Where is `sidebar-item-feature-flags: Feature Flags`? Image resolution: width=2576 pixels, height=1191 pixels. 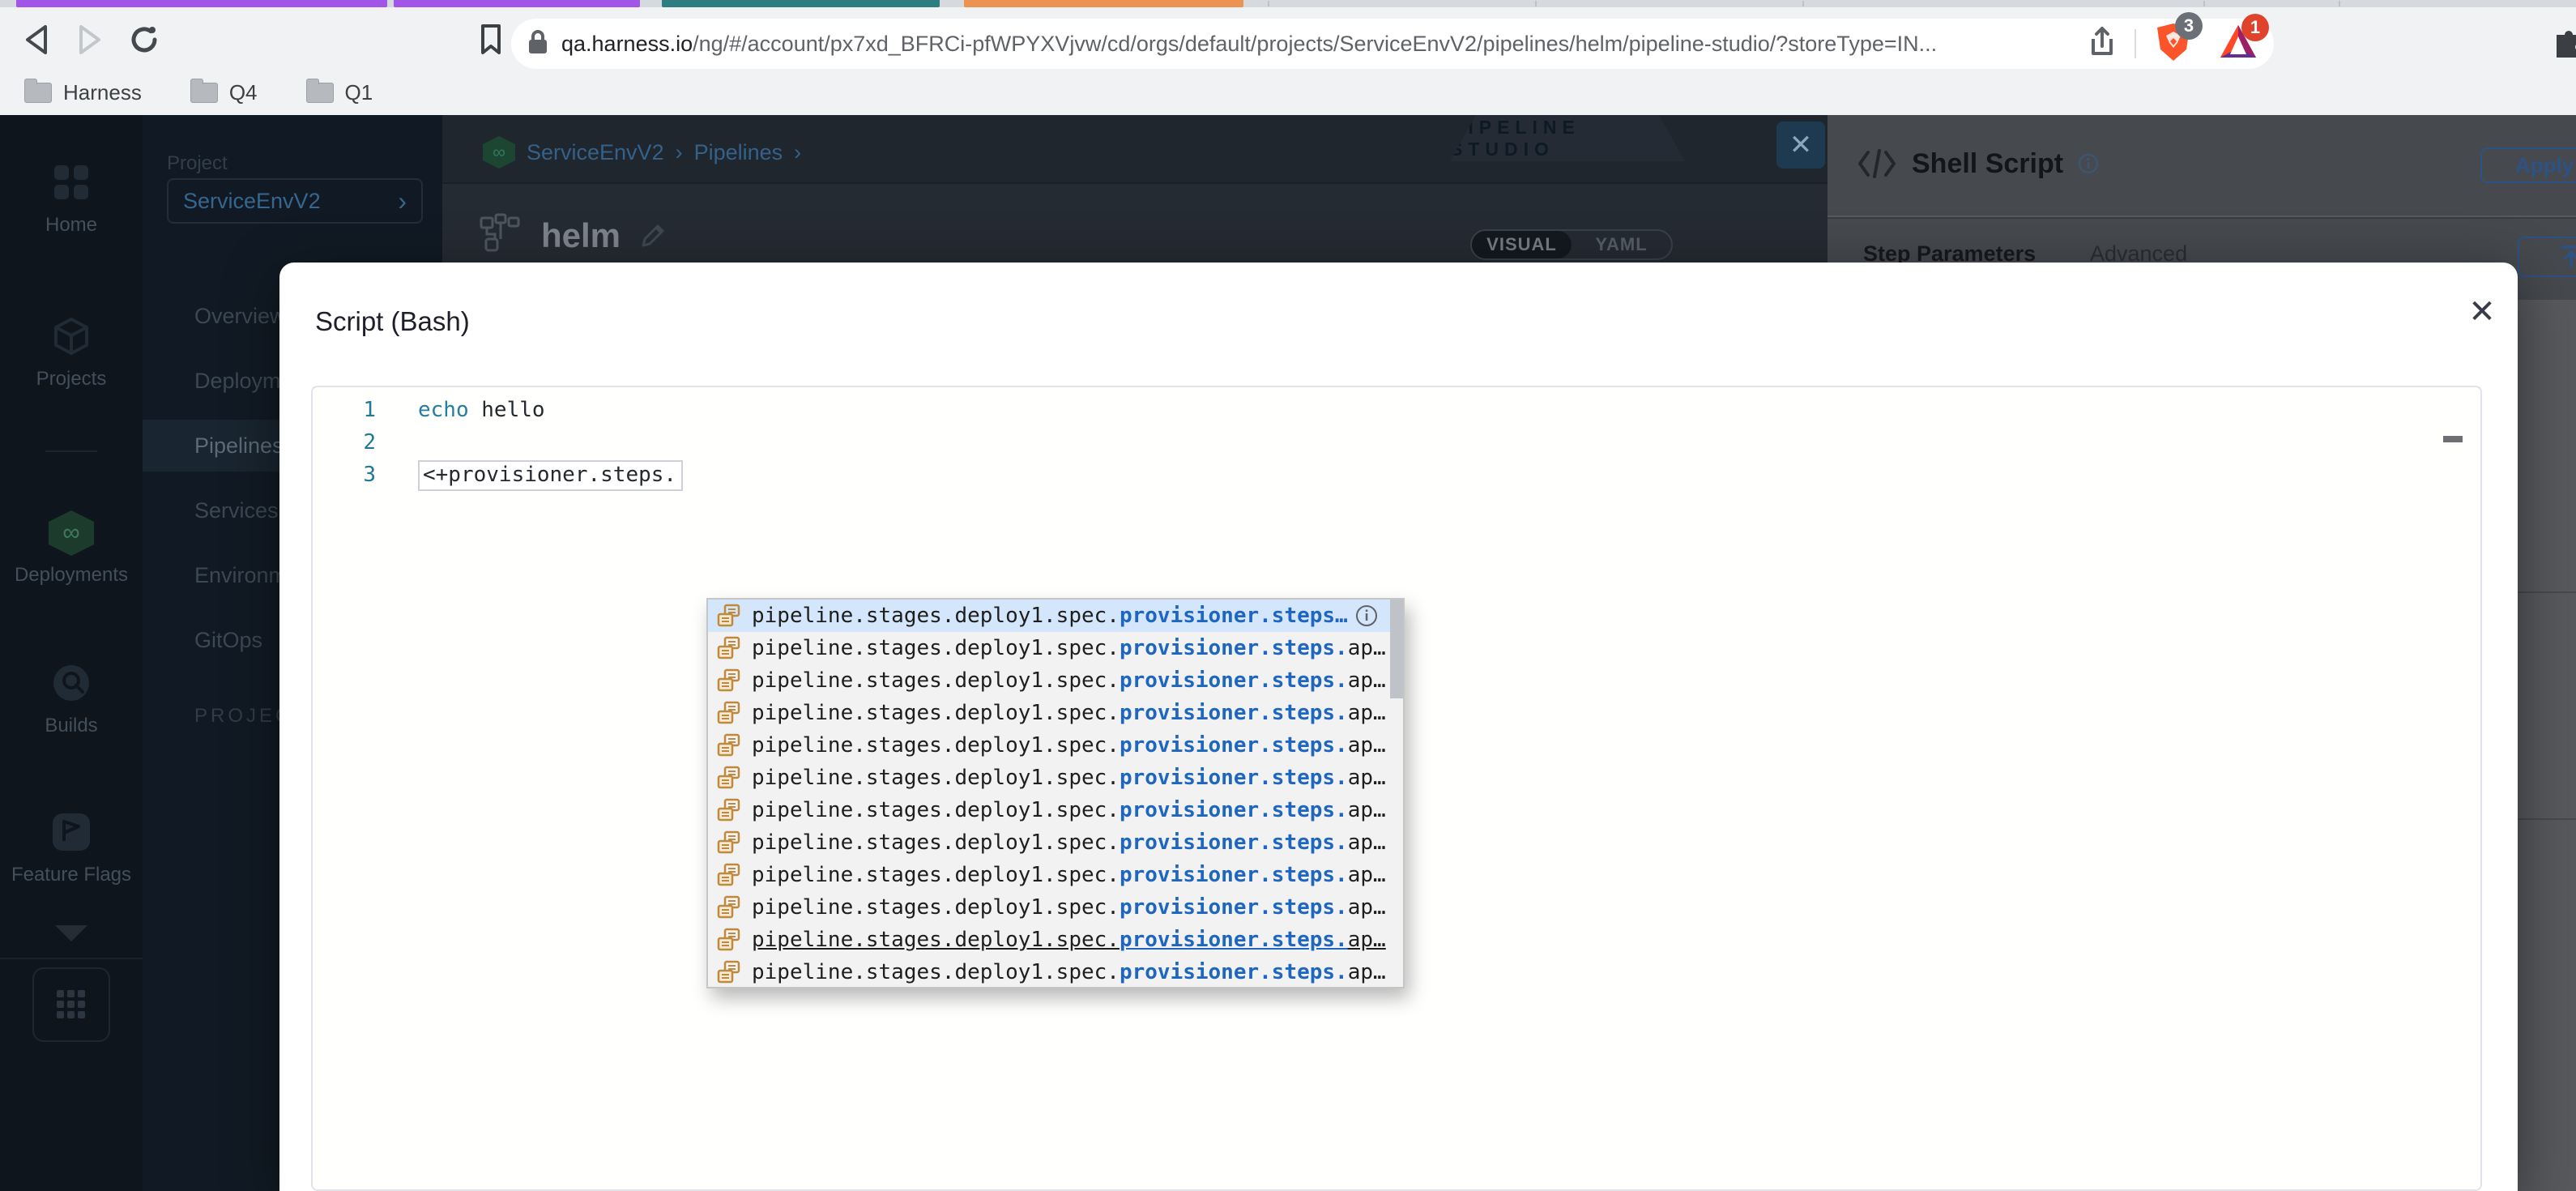 sidebar-item-feature-flags: Feature Flags is located at coordinates (71, 847).